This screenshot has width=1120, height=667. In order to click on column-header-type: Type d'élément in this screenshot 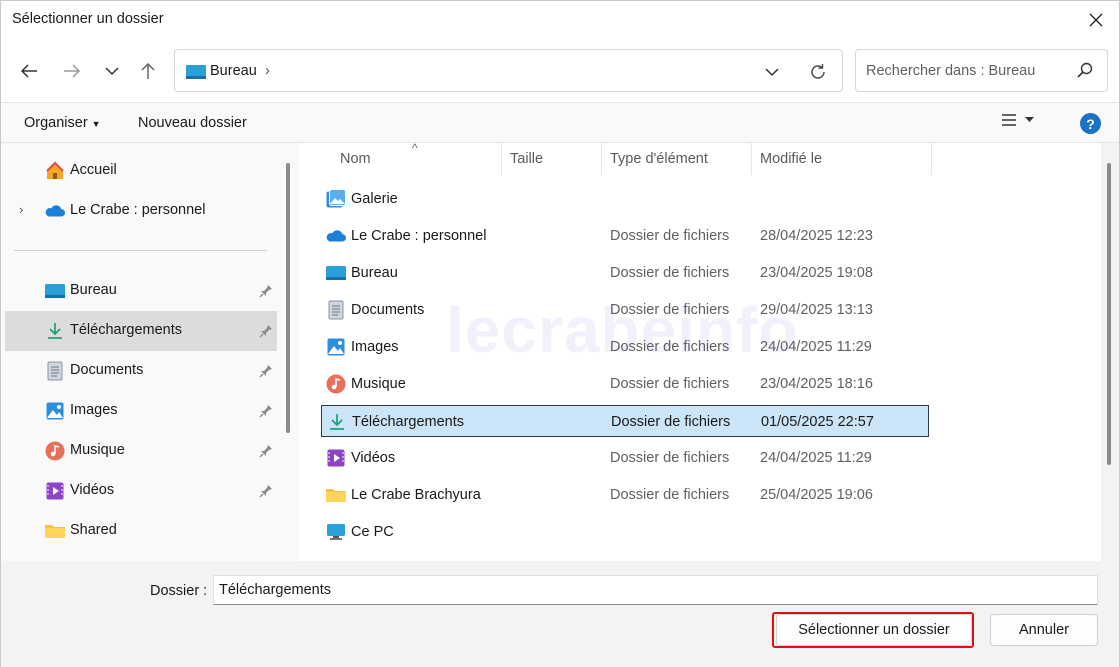, I will do `click(659, 159)`.